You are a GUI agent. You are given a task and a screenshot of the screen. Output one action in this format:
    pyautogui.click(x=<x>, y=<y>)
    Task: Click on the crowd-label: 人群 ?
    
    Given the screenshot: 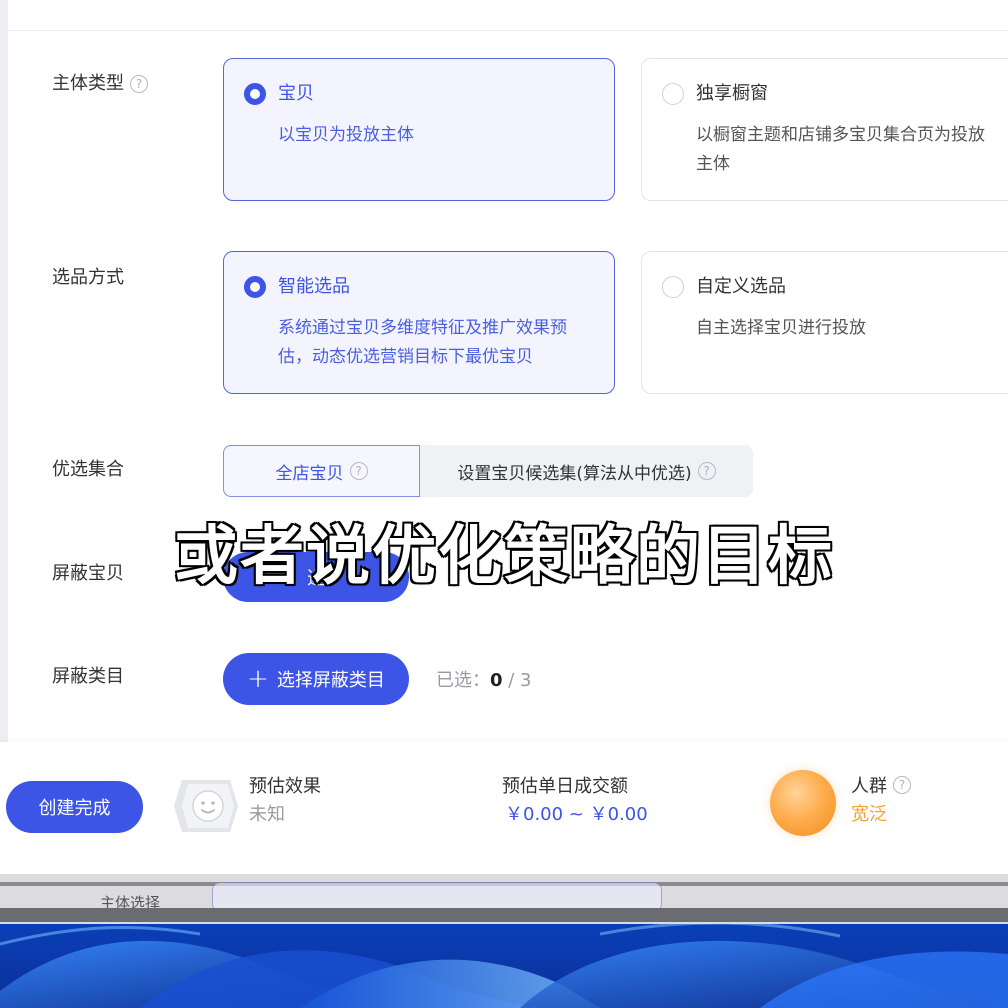 What is the action you would take?
    pyautogui.click(x=881, y=785)
    